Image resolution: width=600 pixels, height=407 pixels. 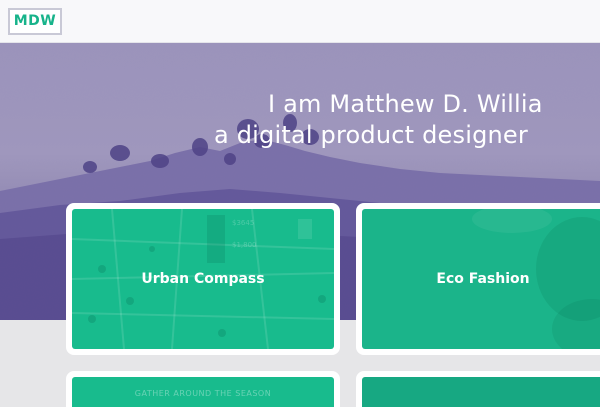 I want to click on project-title: Urban Compass, so click(x=203, y=279).